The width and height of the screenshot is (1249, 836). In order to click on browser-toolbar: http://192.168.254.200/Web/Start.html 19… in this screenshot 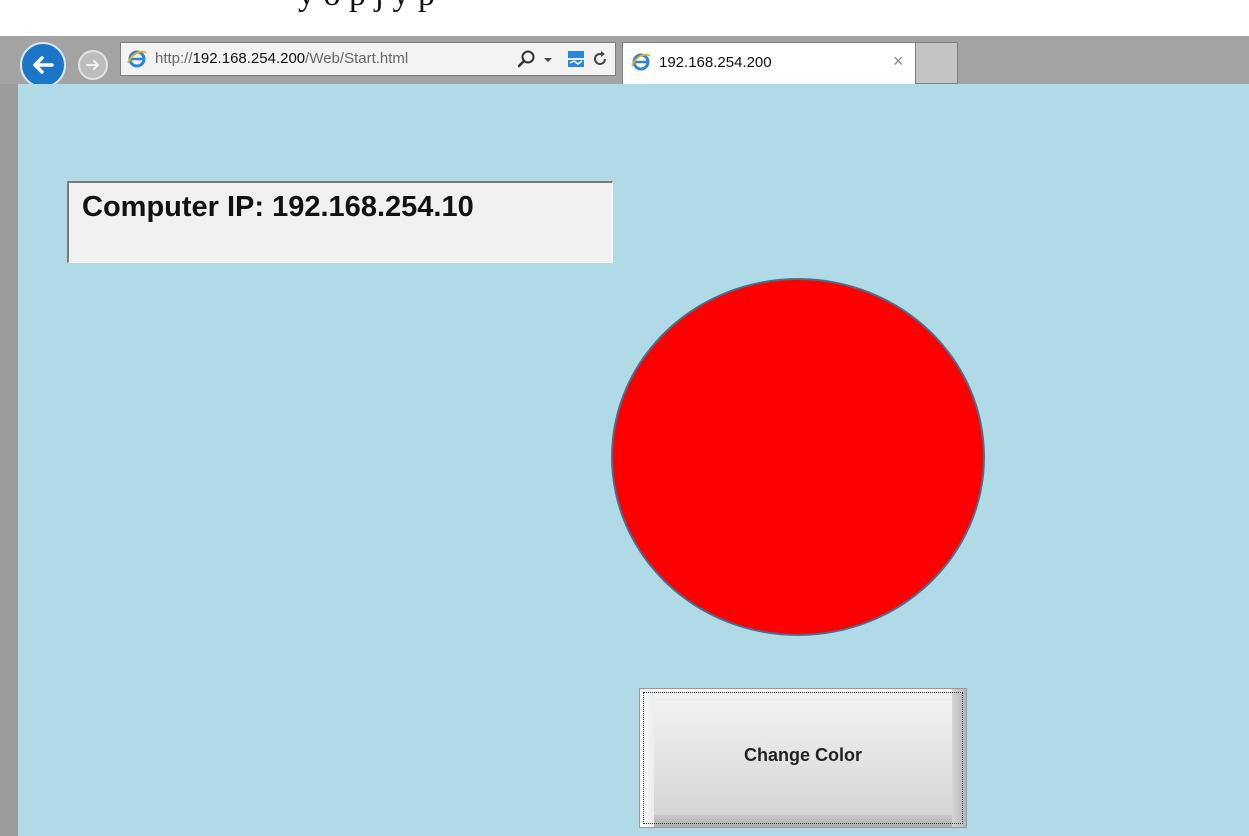, I will do `click(624, 62)`.